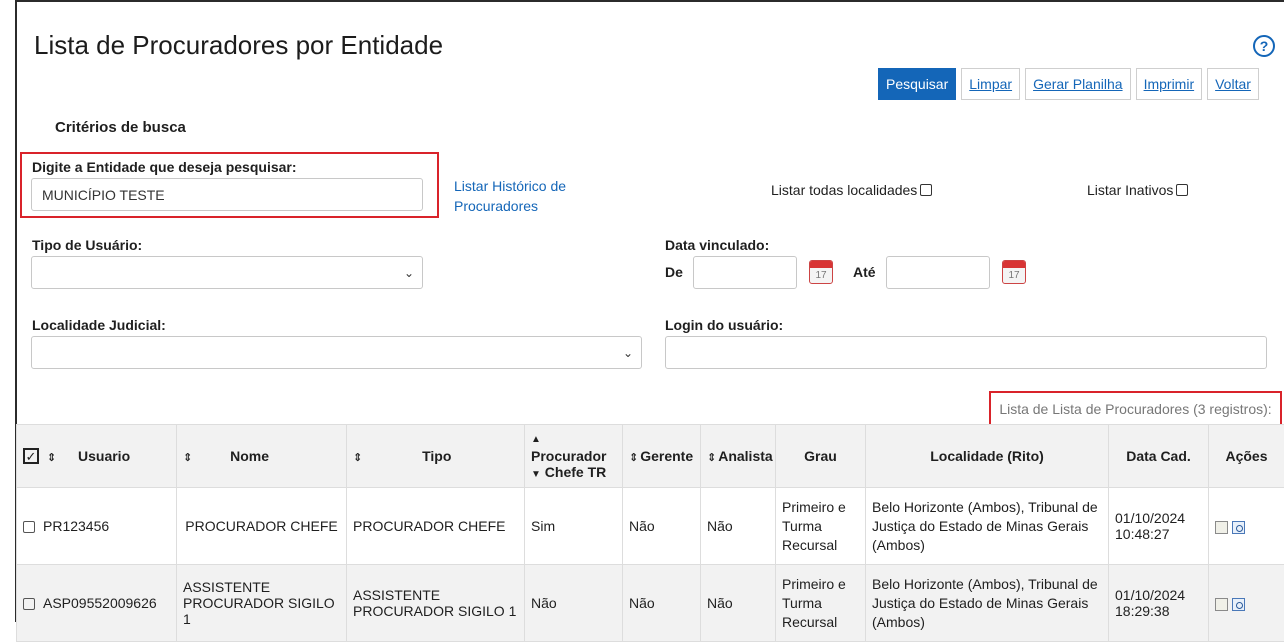 This screenshot has height=642, width=1284. Describe the element at coordinates (745, 272) in the screenshot. I see `date-from-input` at that location.